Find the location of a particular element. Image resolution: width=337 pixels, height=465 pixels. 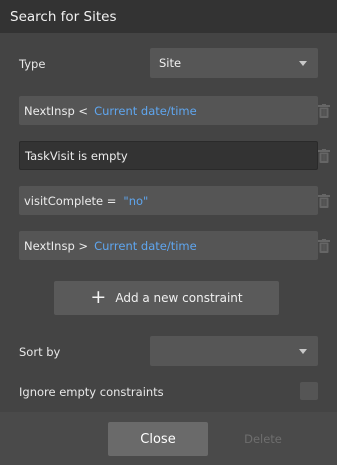

constraint-string-value: "no" is located at coordinates (135, 201).